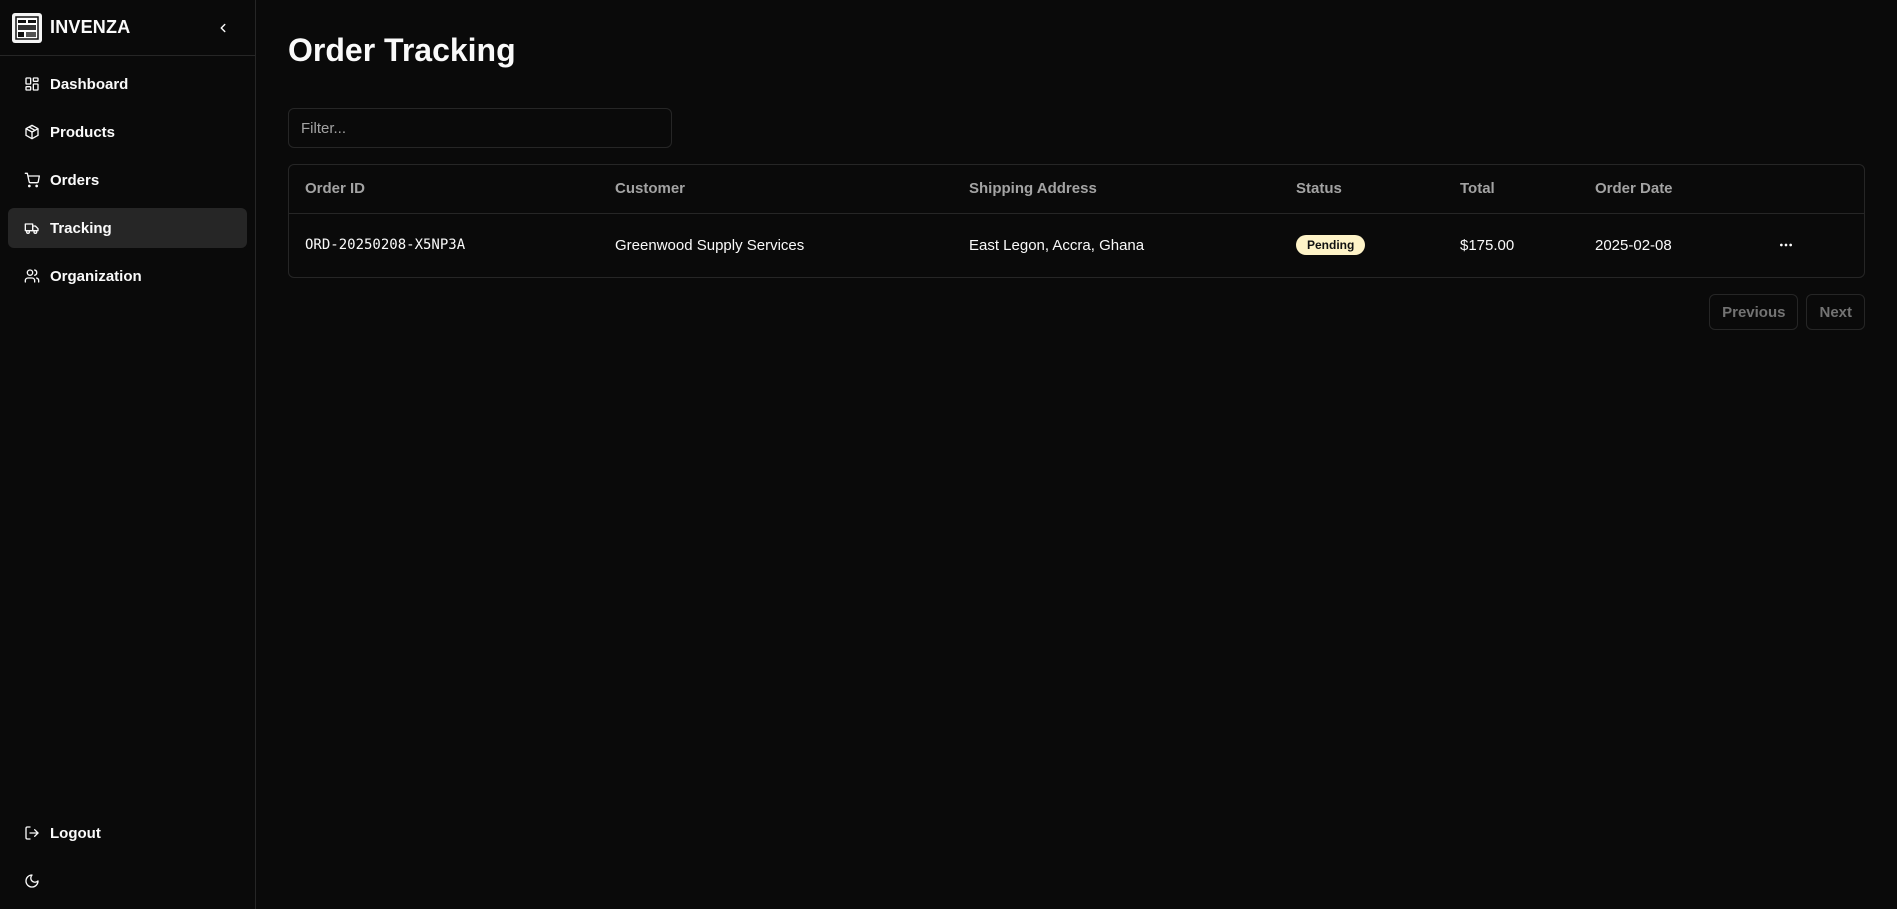  What do you see at coordinates (75, 180) in the screenshot?
I see `sidebar-item-label: Orders` at bounding box center [75, 180].